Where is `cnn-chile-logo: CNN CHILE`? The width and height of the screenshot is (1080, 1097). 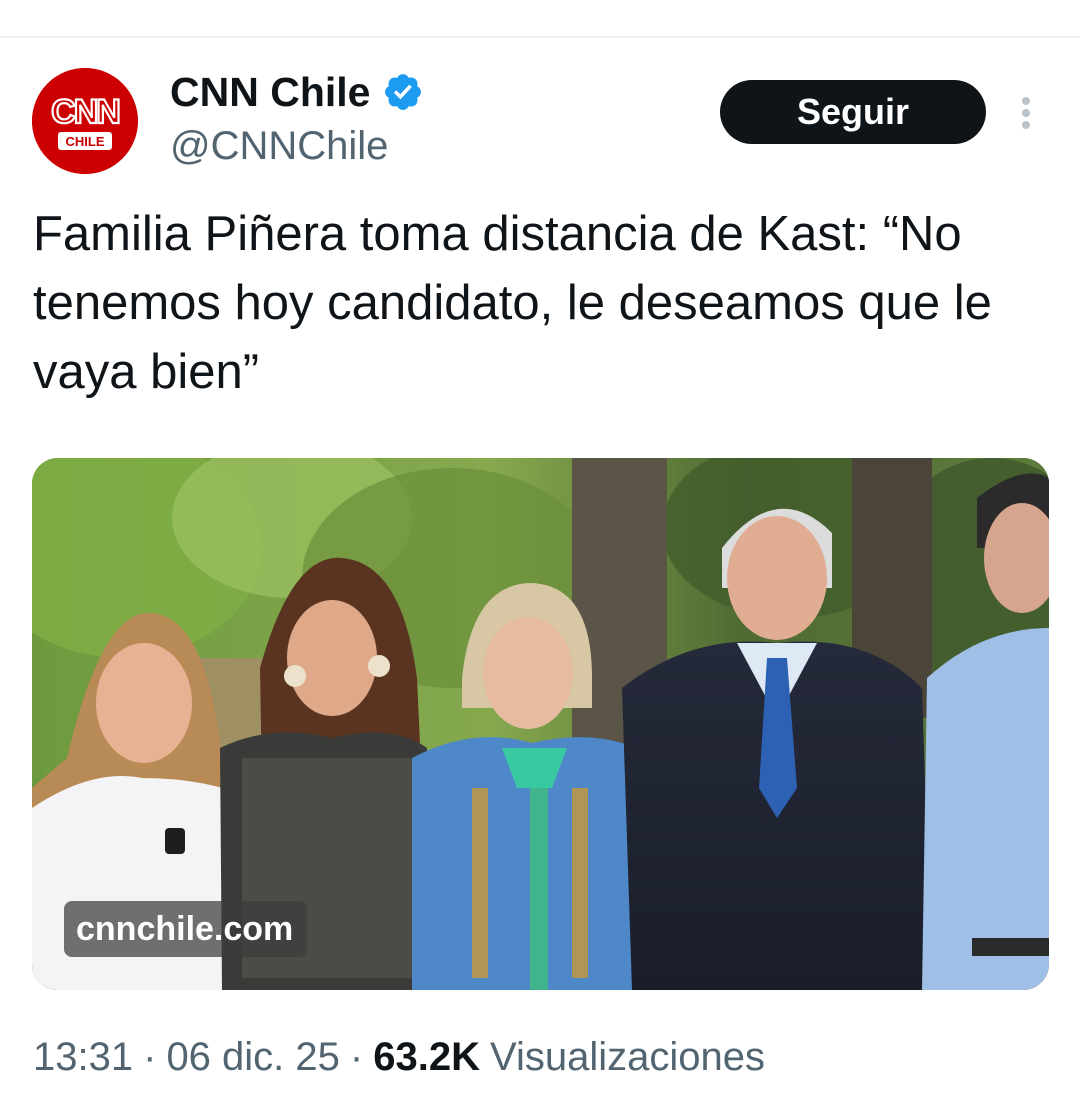
cnn-chile-logo: CNN CHILE is located at coordinates (85, 121).